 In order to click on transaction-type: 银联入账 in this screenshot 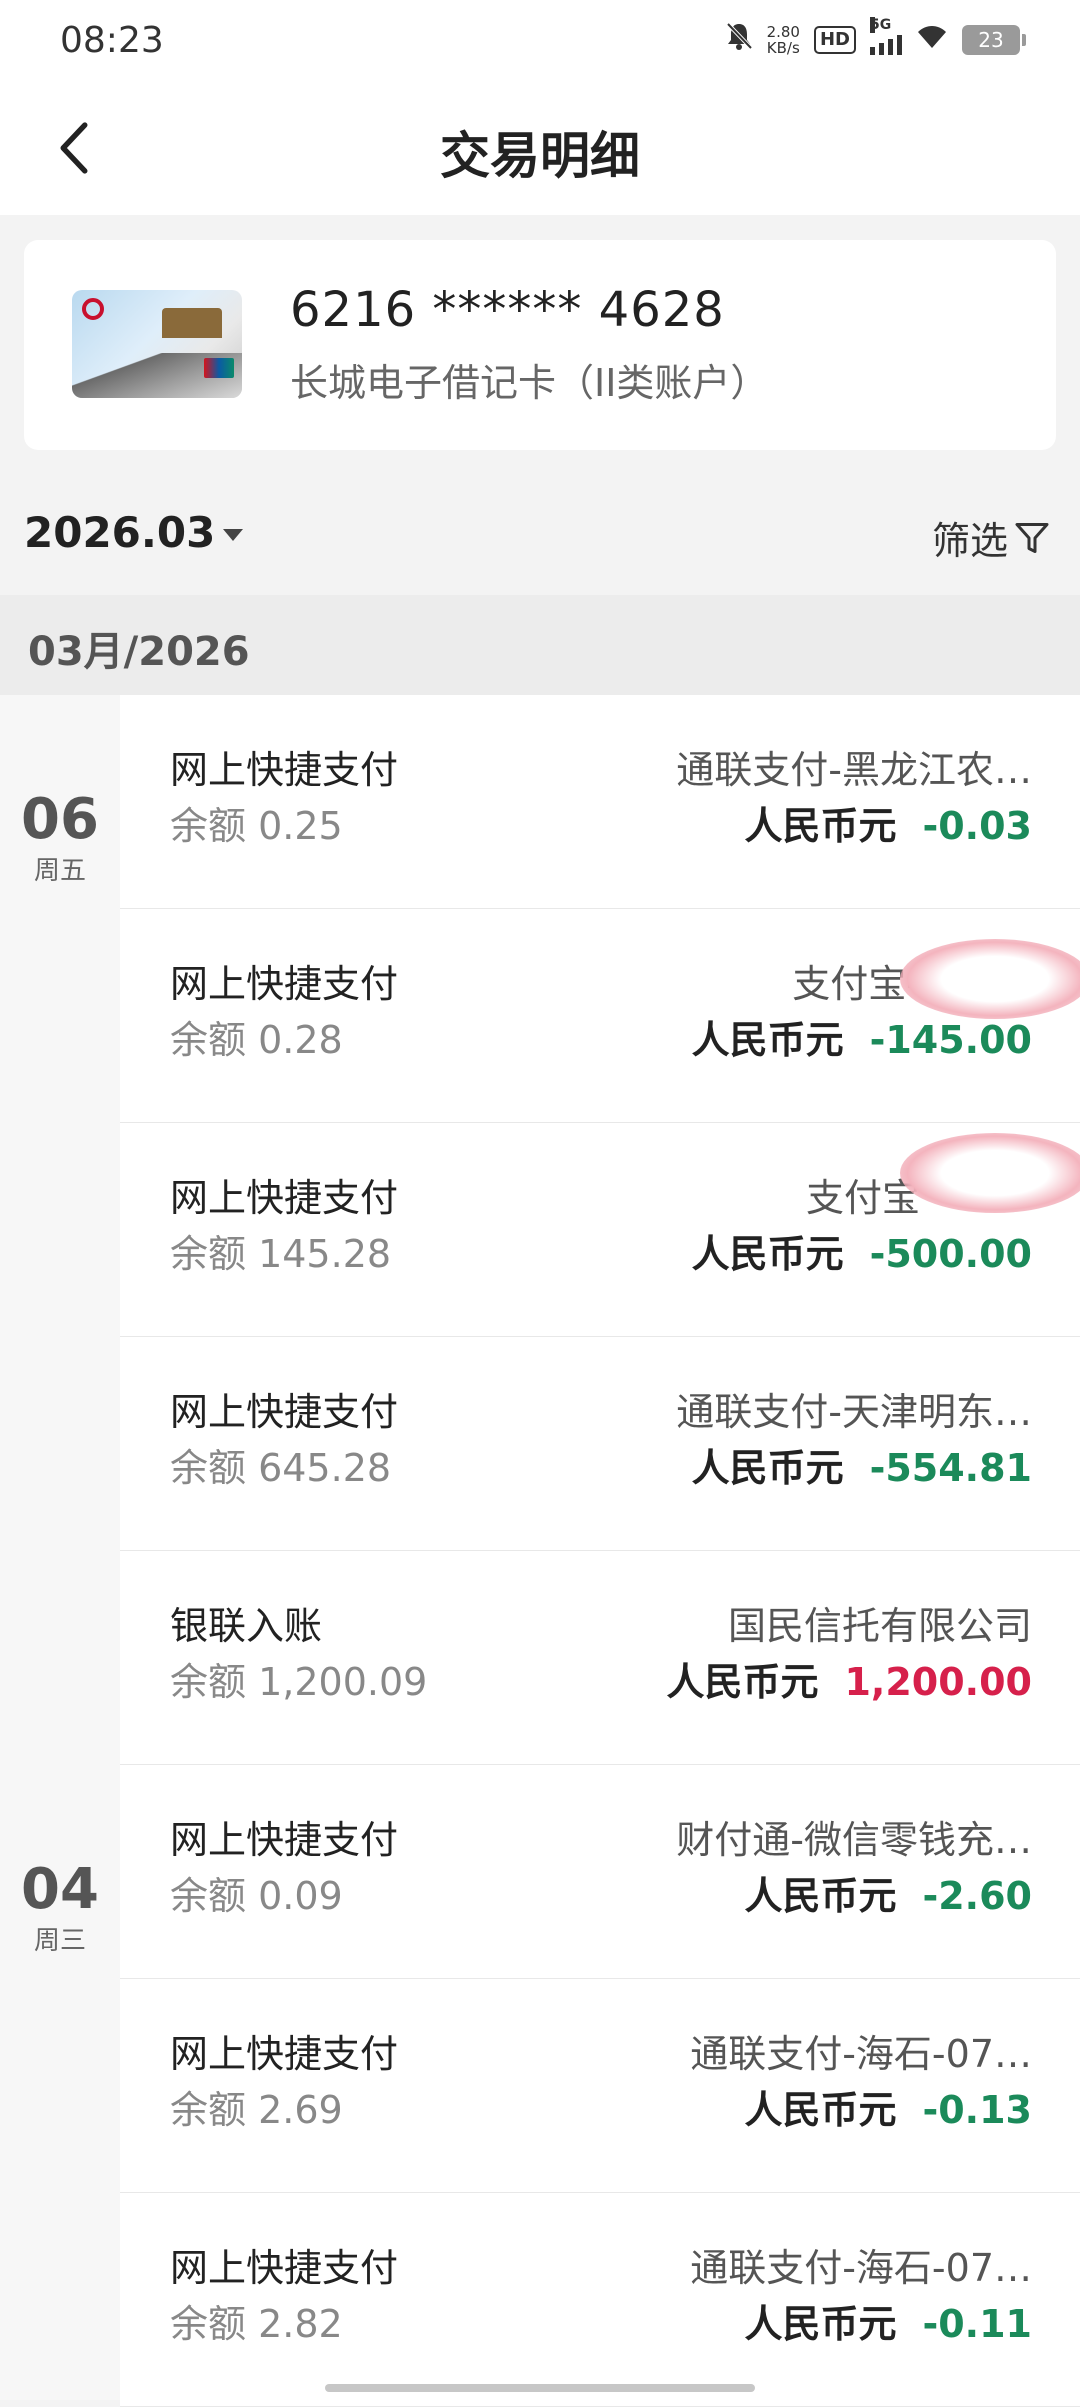, I will do `click(246, 1626)`.